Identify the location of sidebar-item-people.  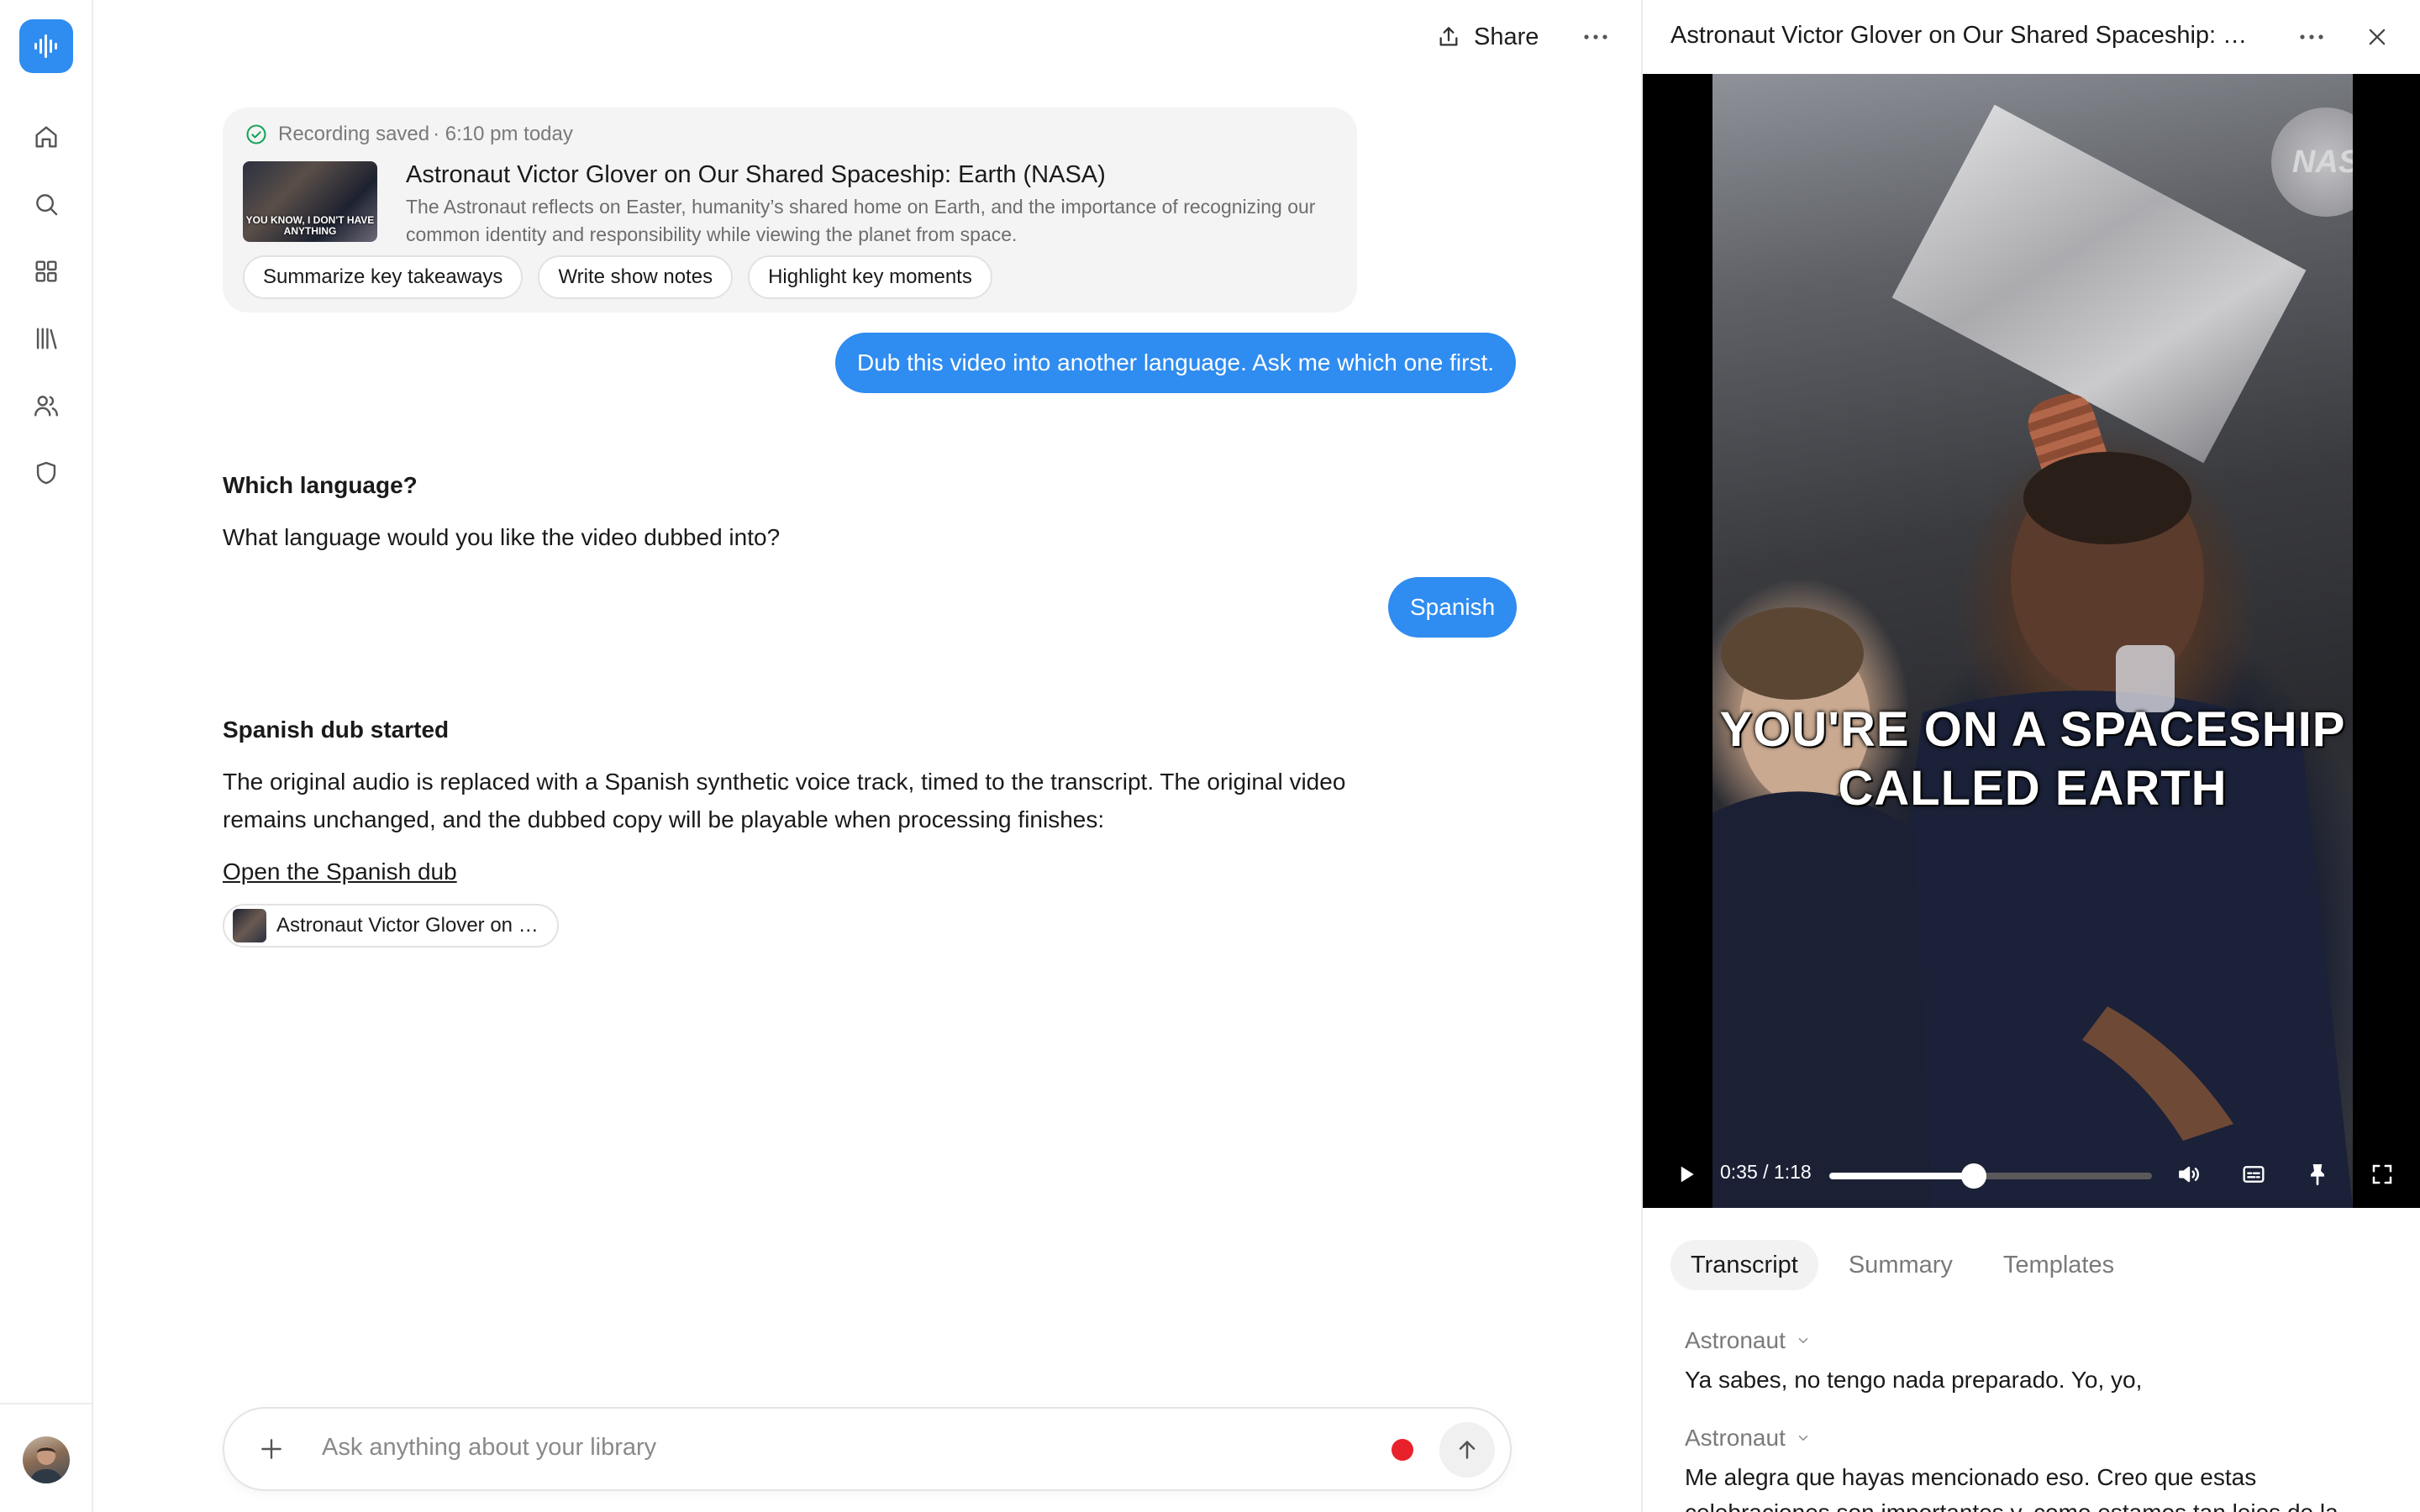
(46, 406).